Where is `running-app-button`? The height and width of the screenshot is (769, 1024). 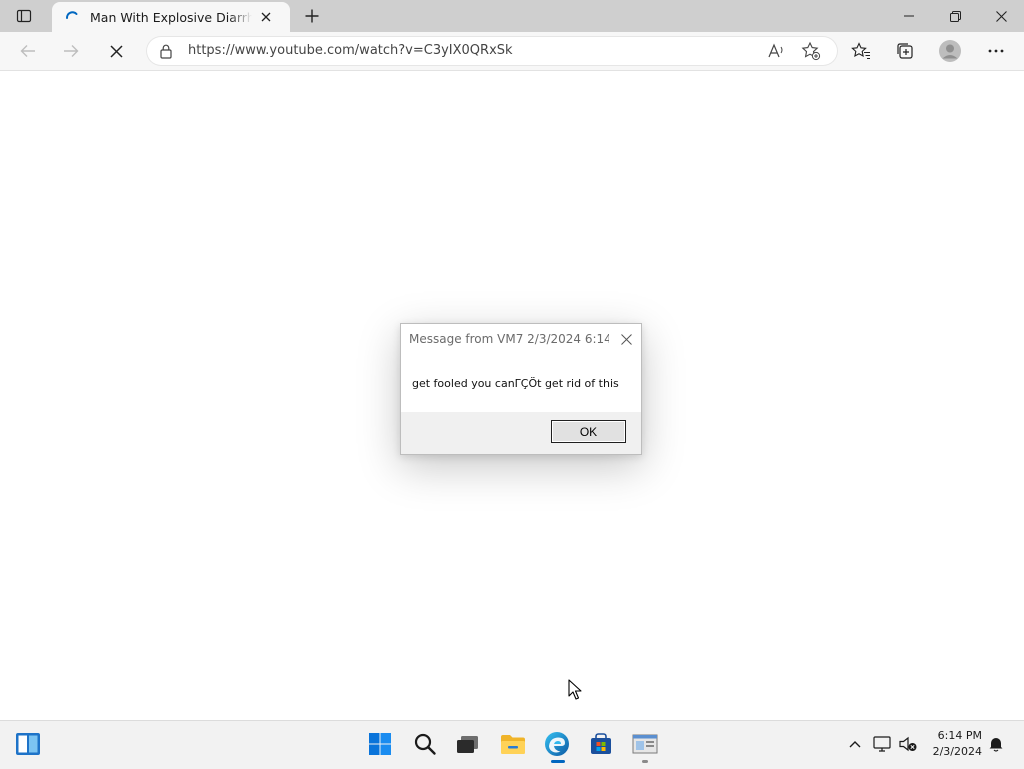
running-app-button is located at coordinates (645, 744).